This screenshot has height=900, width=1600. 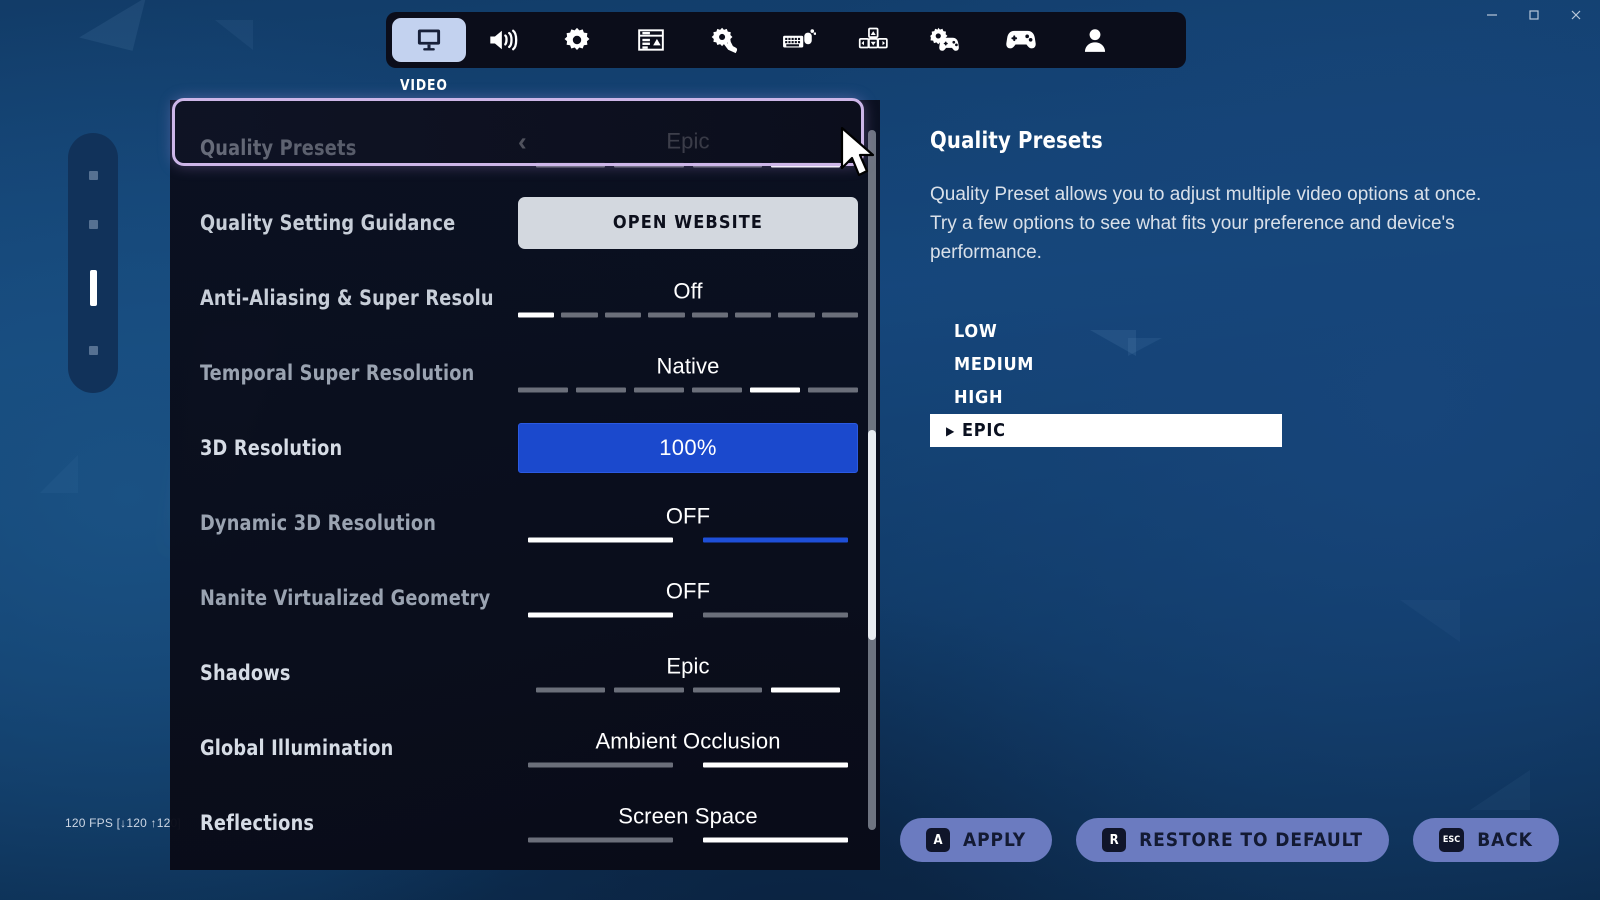 I want to click on dpad-keybind-icon, so click(x=873, y=40).